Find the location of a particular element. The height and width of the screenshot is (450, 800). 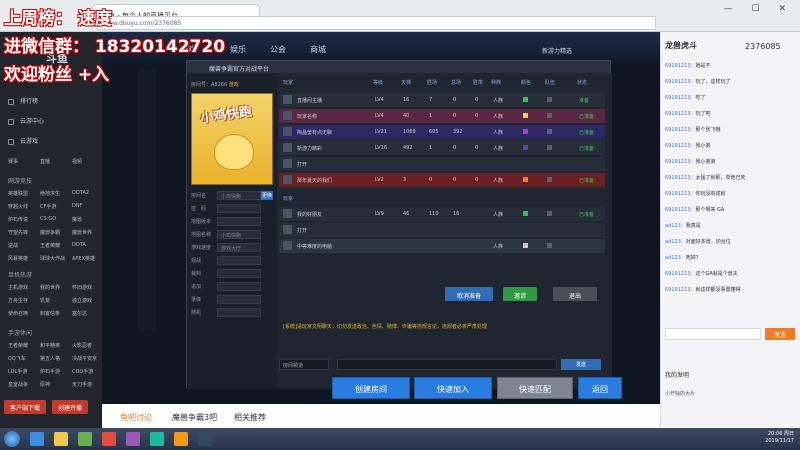

category-link: 王者荣耀 is located at coordinates (18, 345).